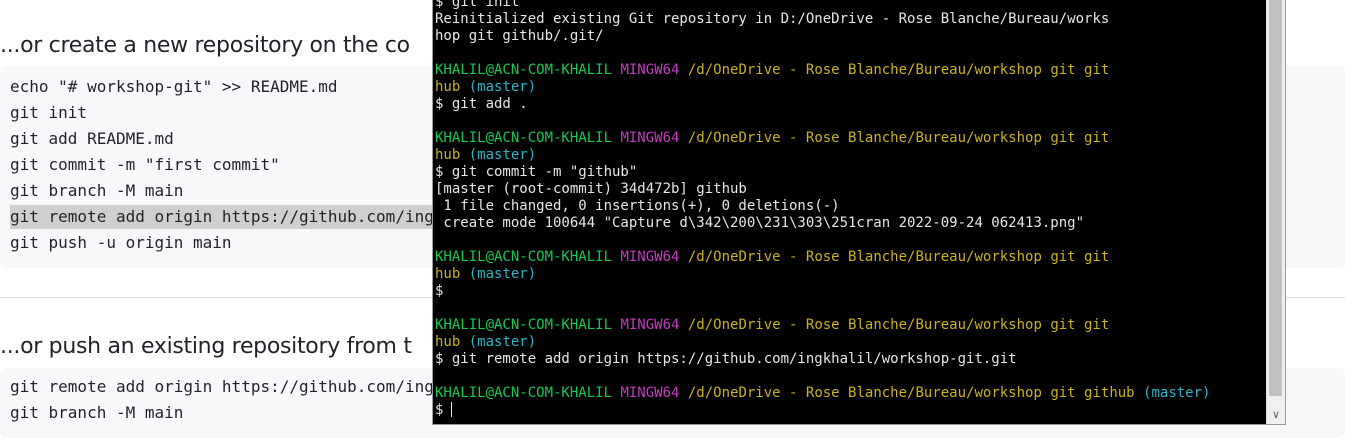  I want to click on terminal-line: $ git add ., so click(822, 104).